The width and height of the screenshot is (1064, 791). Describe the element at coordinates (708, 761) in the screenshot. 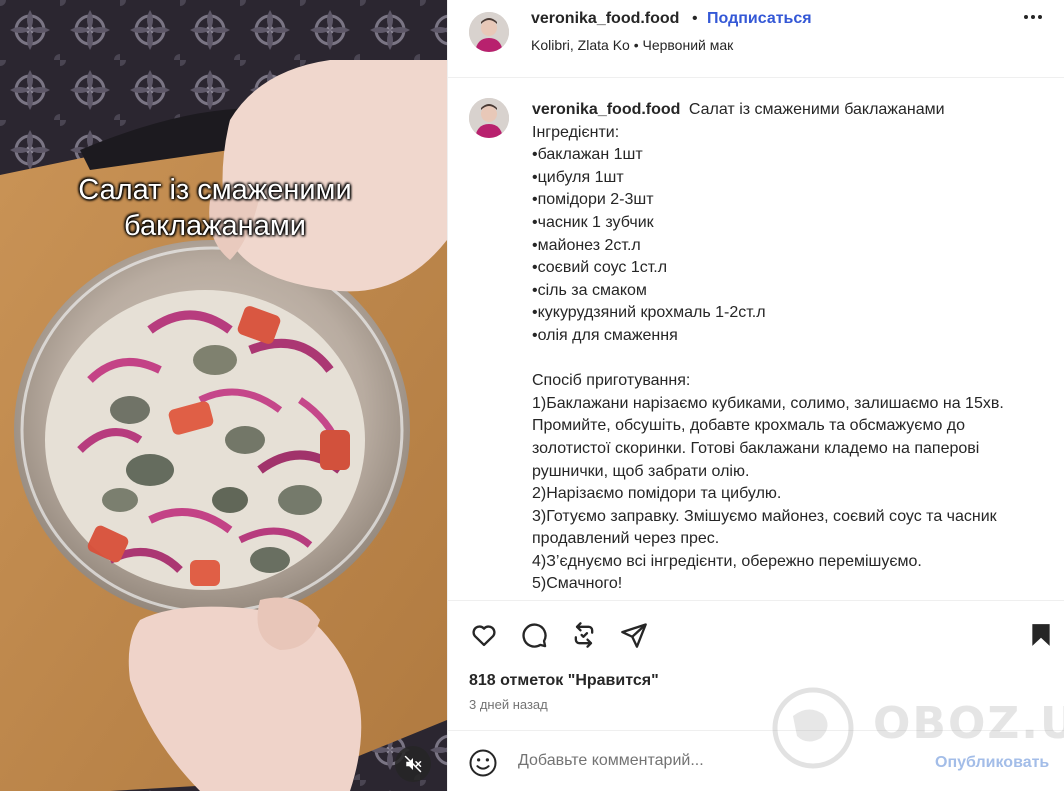

I see `comment-input` at that location.